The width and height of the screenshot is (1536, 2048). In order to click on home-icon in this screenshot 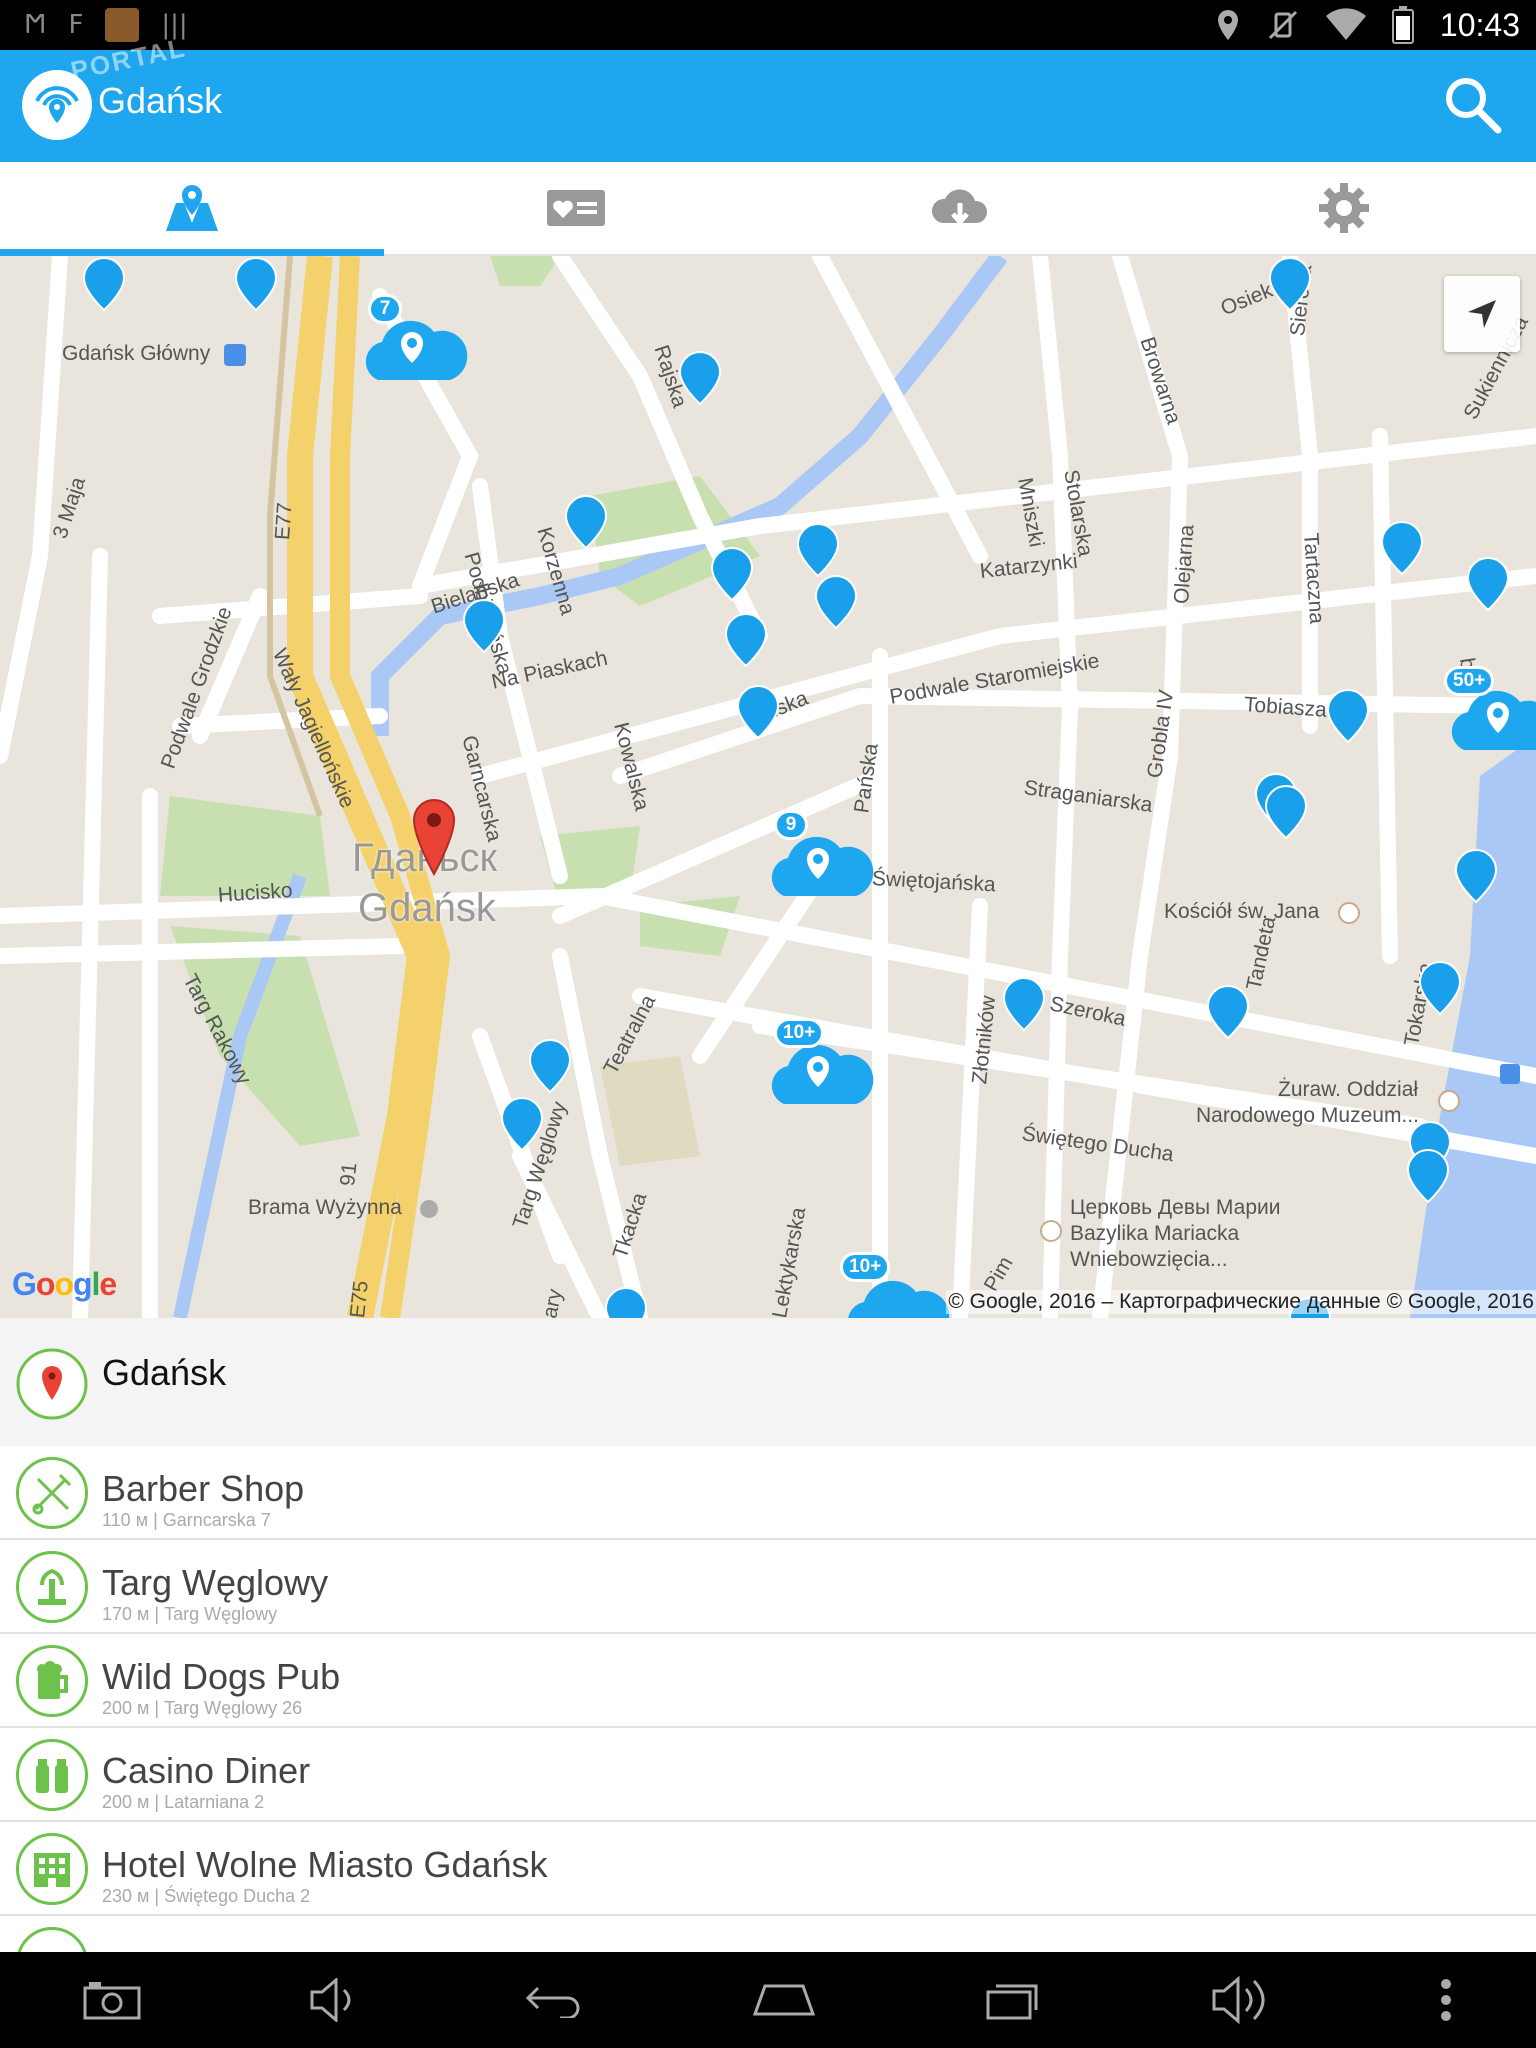, I will do `click(784, 2000)`.